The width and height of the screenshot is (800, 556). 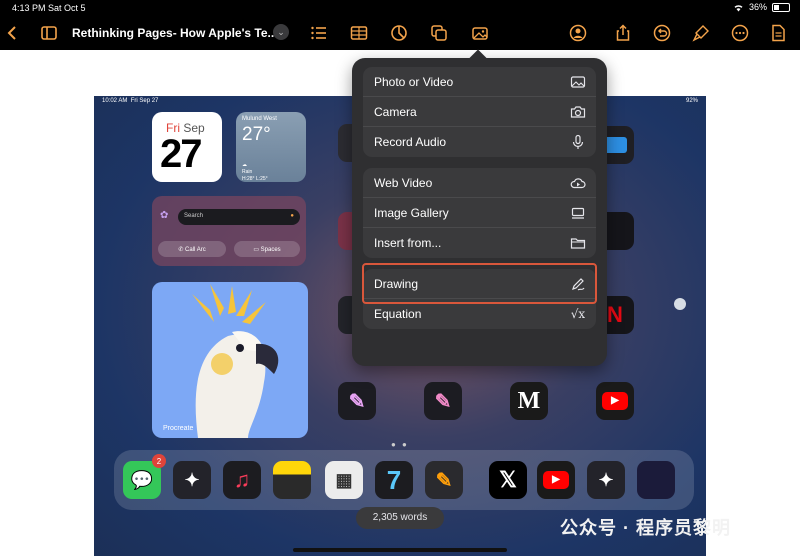 I want to click on app-icon-music: ♫, so click(x=242, y=480).